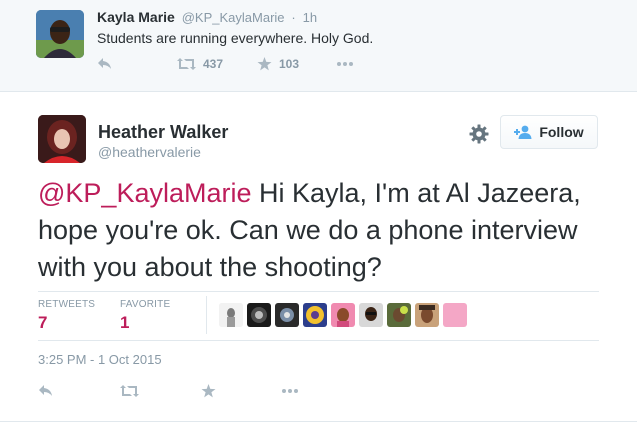 The height and width of the screenshot is (434, 637). Describe the element at coordinates (206, 315) in the screenshot. I see `stats-divider` at that location.